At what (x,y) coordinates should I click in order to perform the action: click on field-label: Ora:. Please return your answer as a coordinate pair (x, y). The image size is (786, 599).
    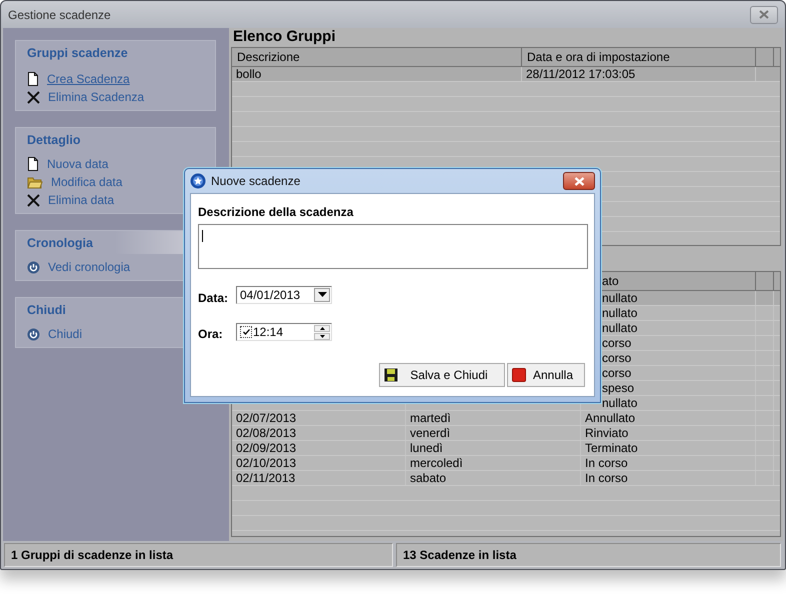
    Looking at the image, I should click on (211, 333).